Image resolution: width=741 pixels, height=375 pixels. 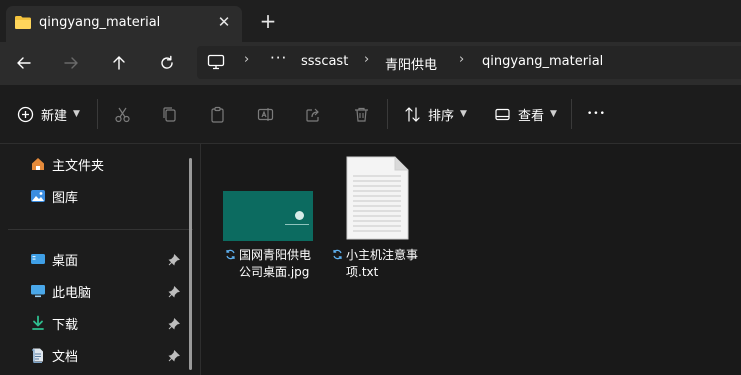 I want to click on view-icon, so click(x=502, y=114).